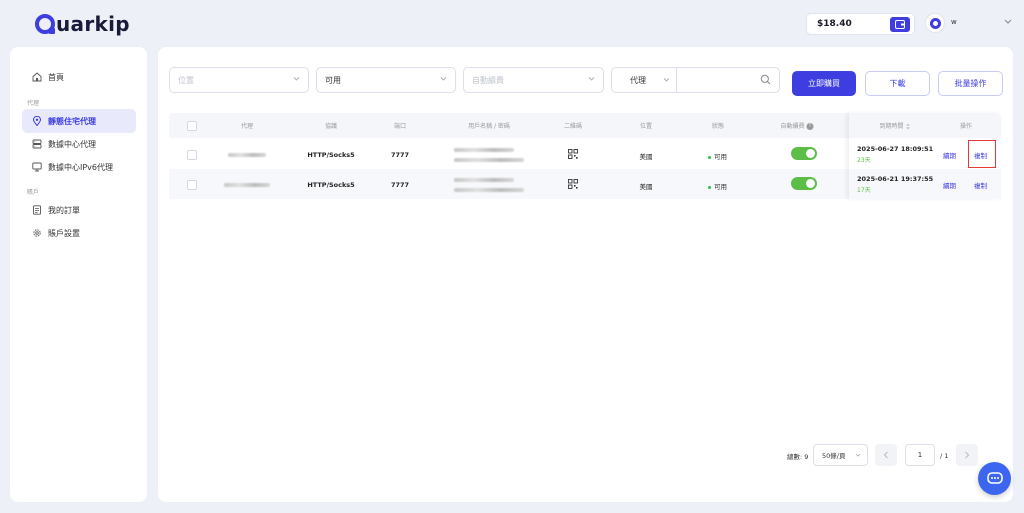 The width and height of the screenshot is (1024, 513). What do you see at coordinates (718, 126) in the screenshot?
I see `column-header-status: 狀態` at bounding box center [718, 126].